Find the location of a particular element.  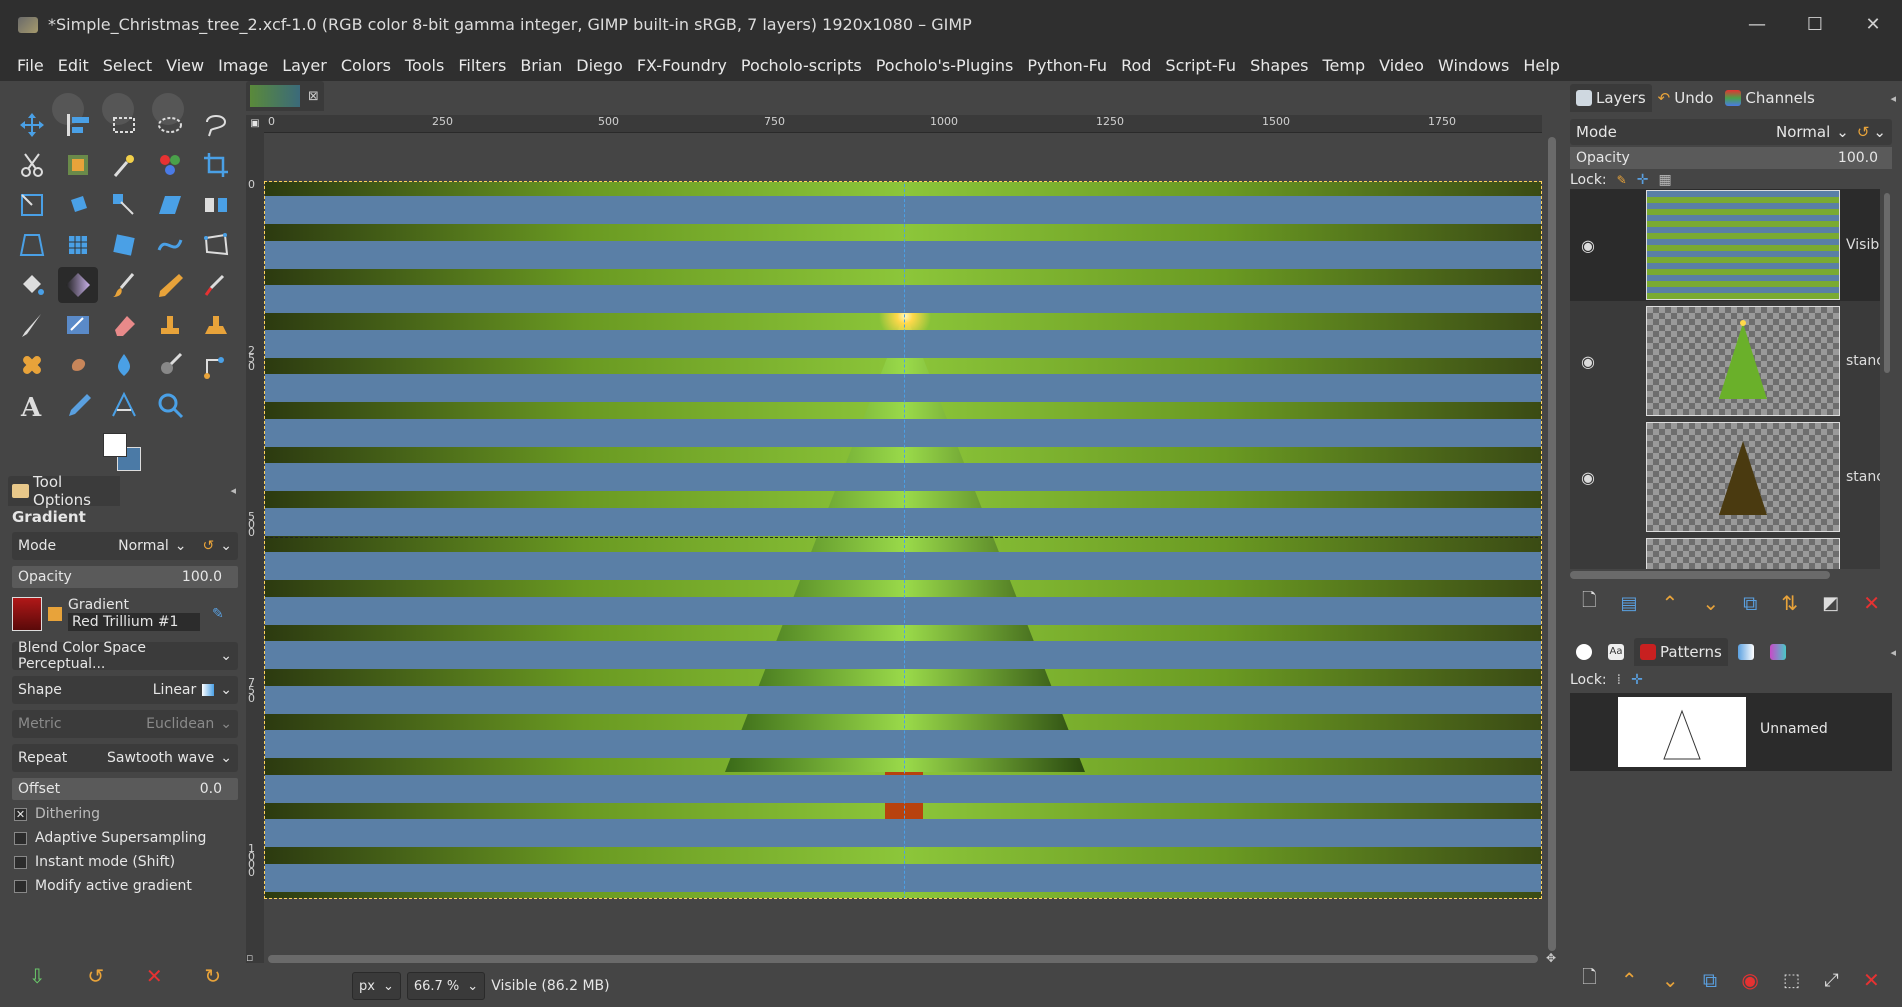

gradient-reverse-icon is located at coordinates (55, 614).